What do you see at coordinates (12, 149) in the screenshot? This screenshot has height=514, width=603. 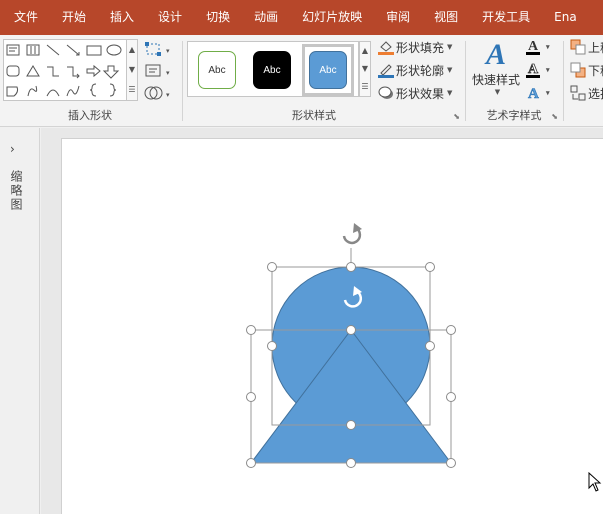 I see `chevron-right-icon: ›` at bounding box center [12, 149].